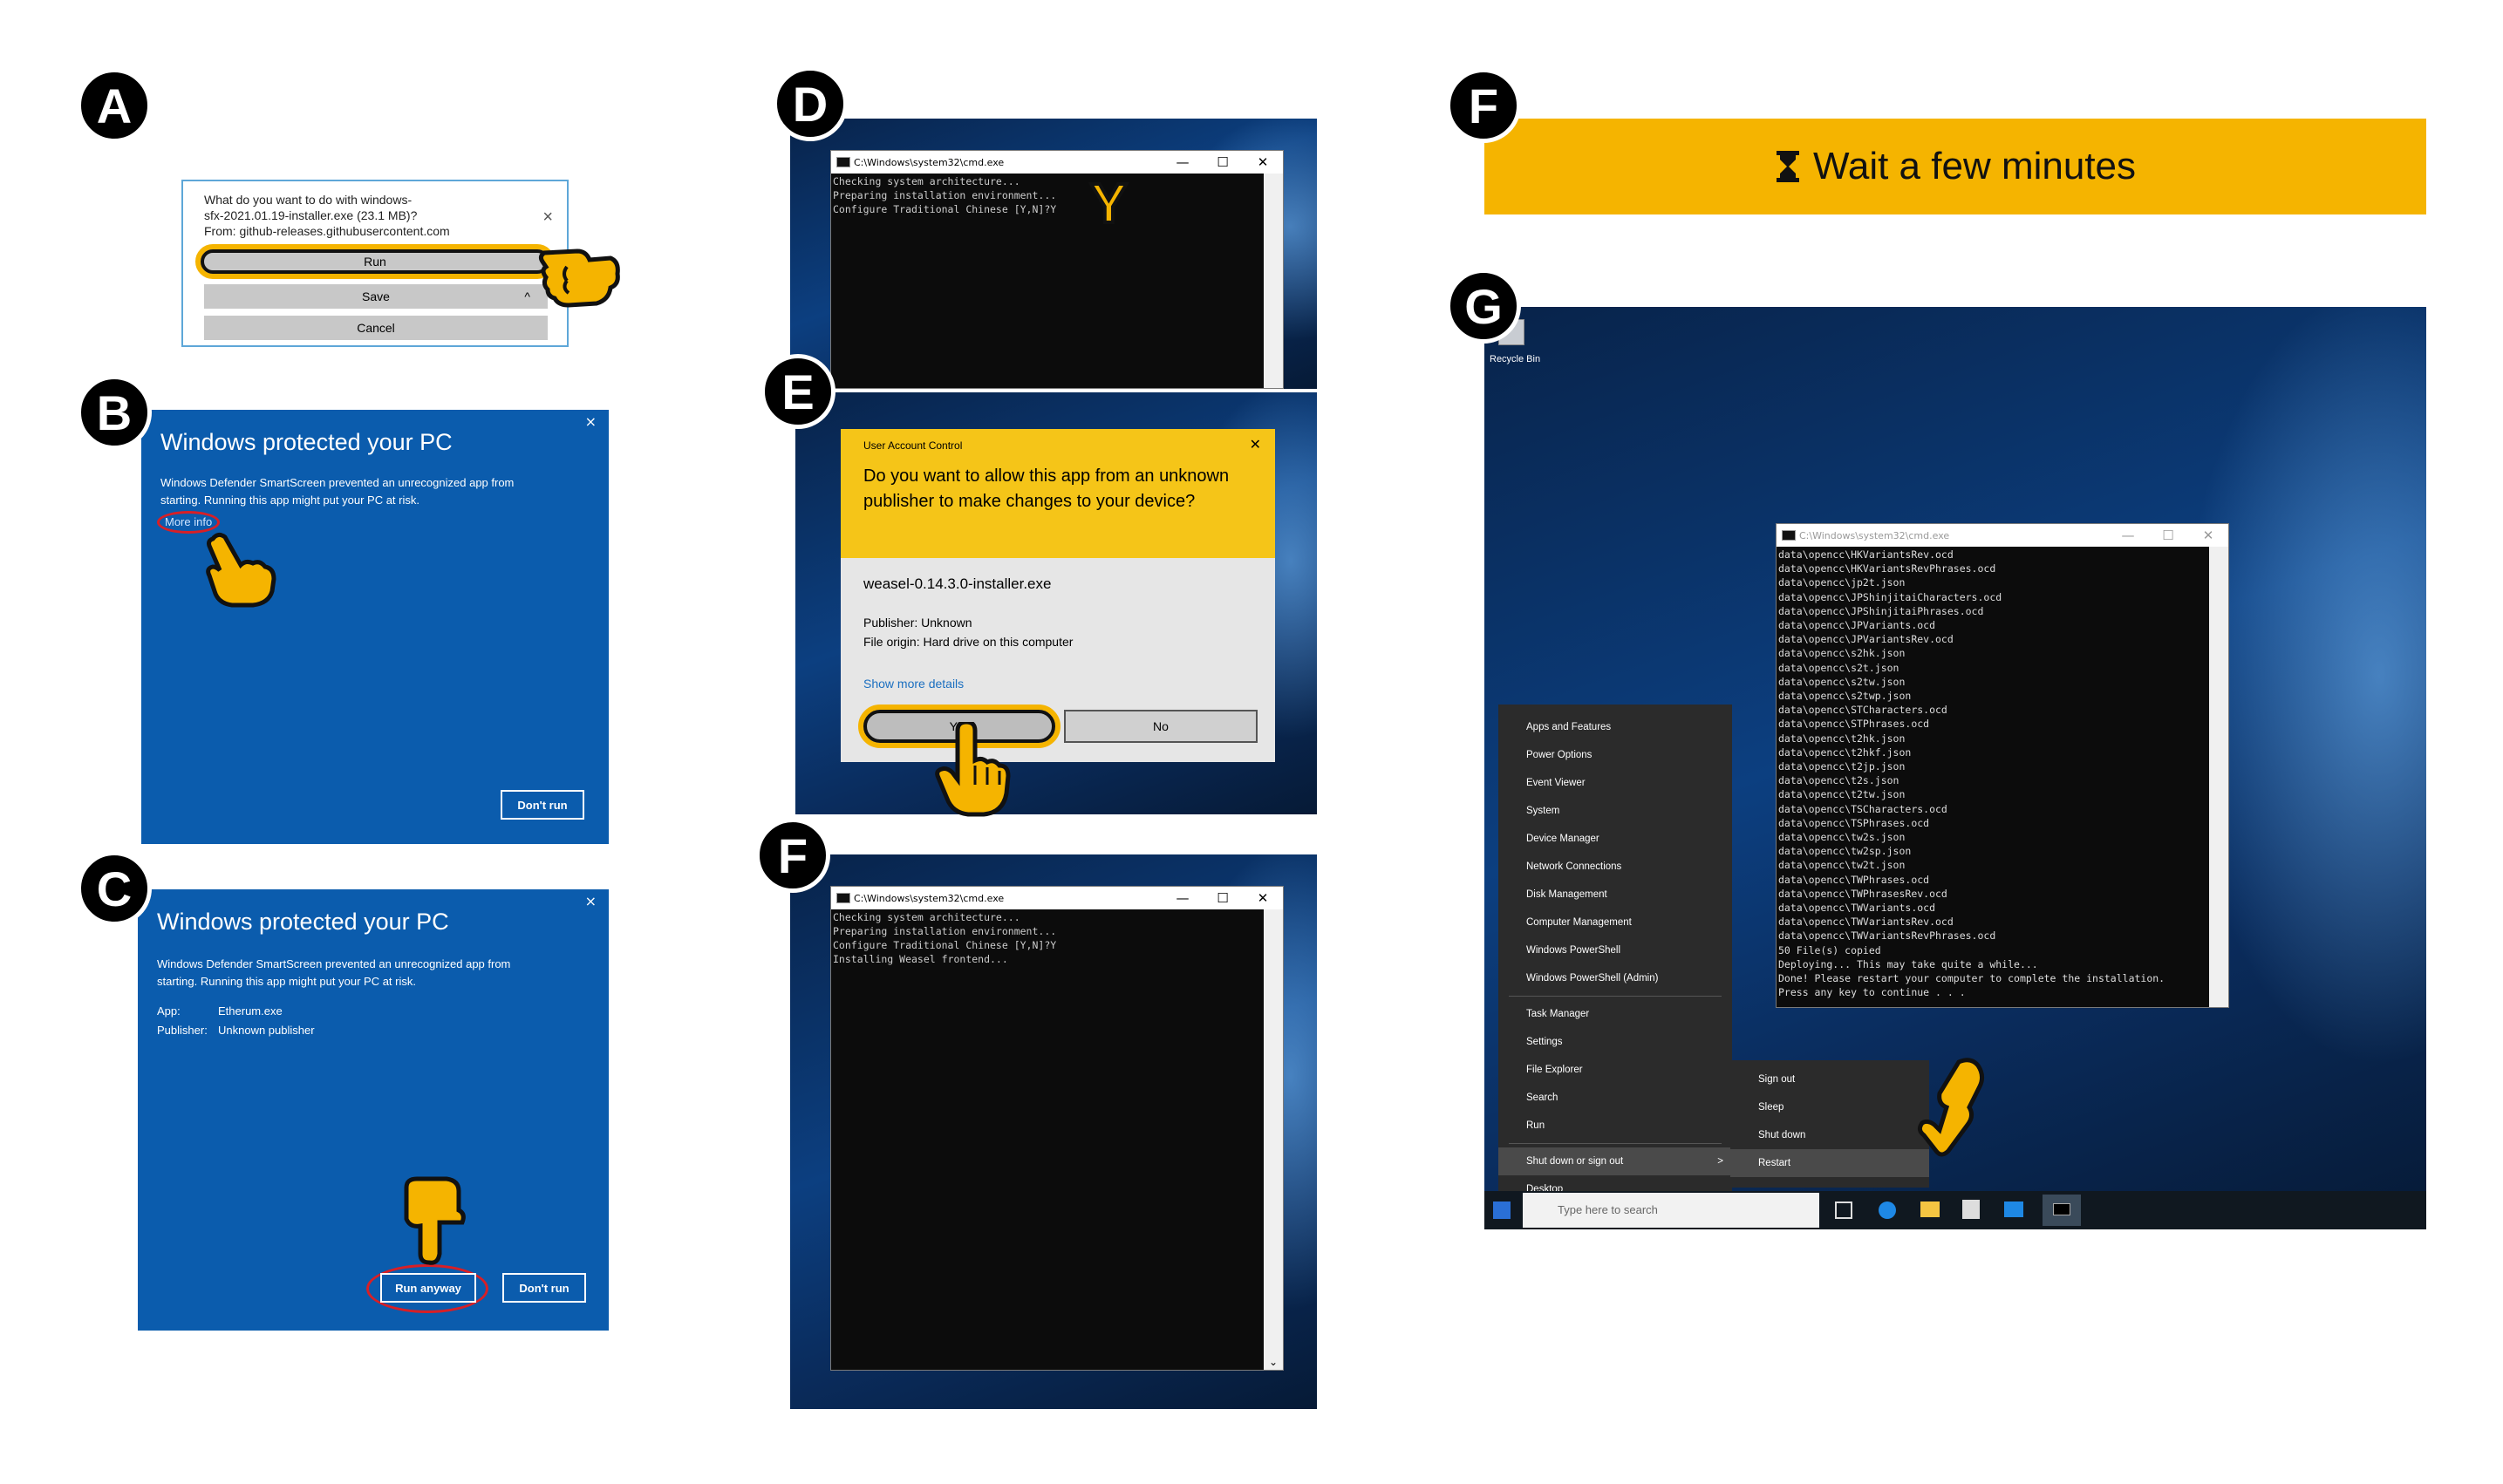 The image size is (2503, 1484). What do you see at coordinates (1789, 535) in the screenshot?
I see `cmd-icon` at bounding box center [1789, 535].